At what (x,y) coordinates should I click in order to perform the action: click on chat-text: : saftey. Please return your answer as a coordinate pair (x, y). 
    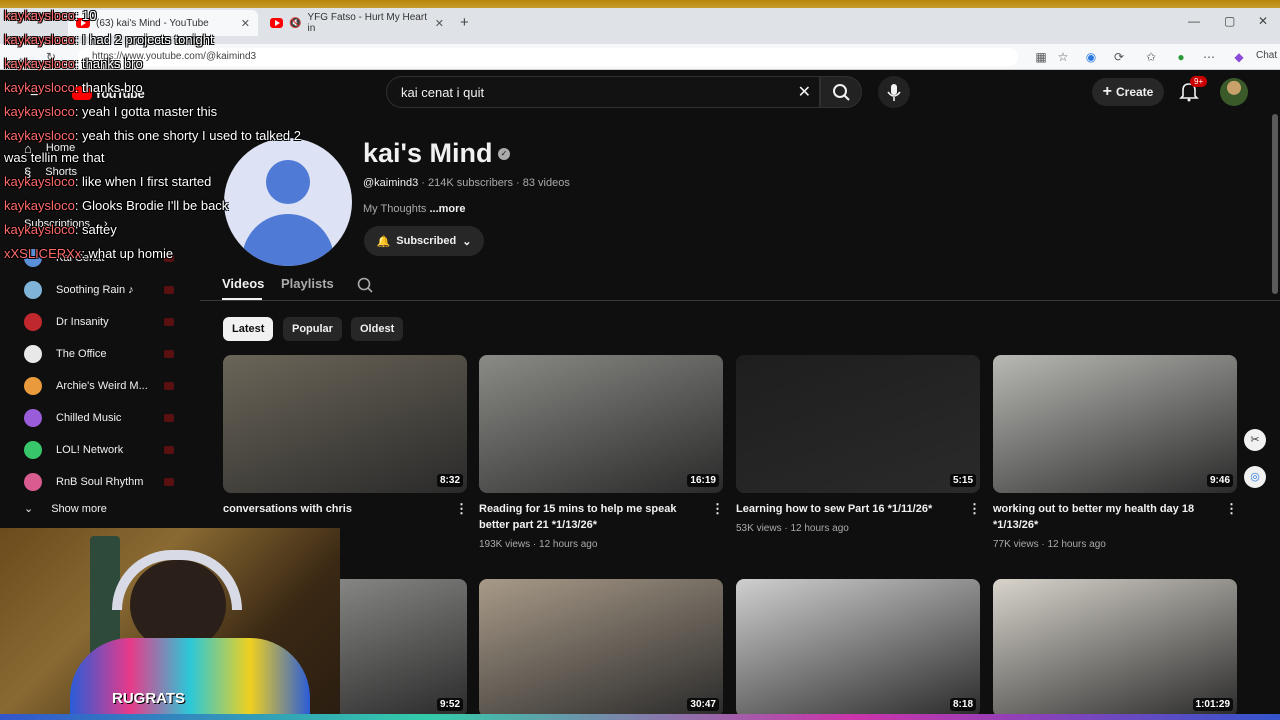
    Looking at the image, I should click on (95, 229).